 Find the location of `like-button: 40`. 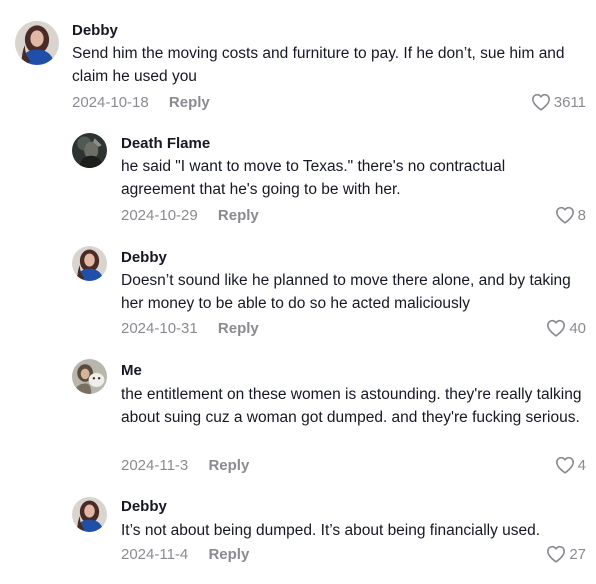

like-button: 40 is located at coordinates (566, 328).